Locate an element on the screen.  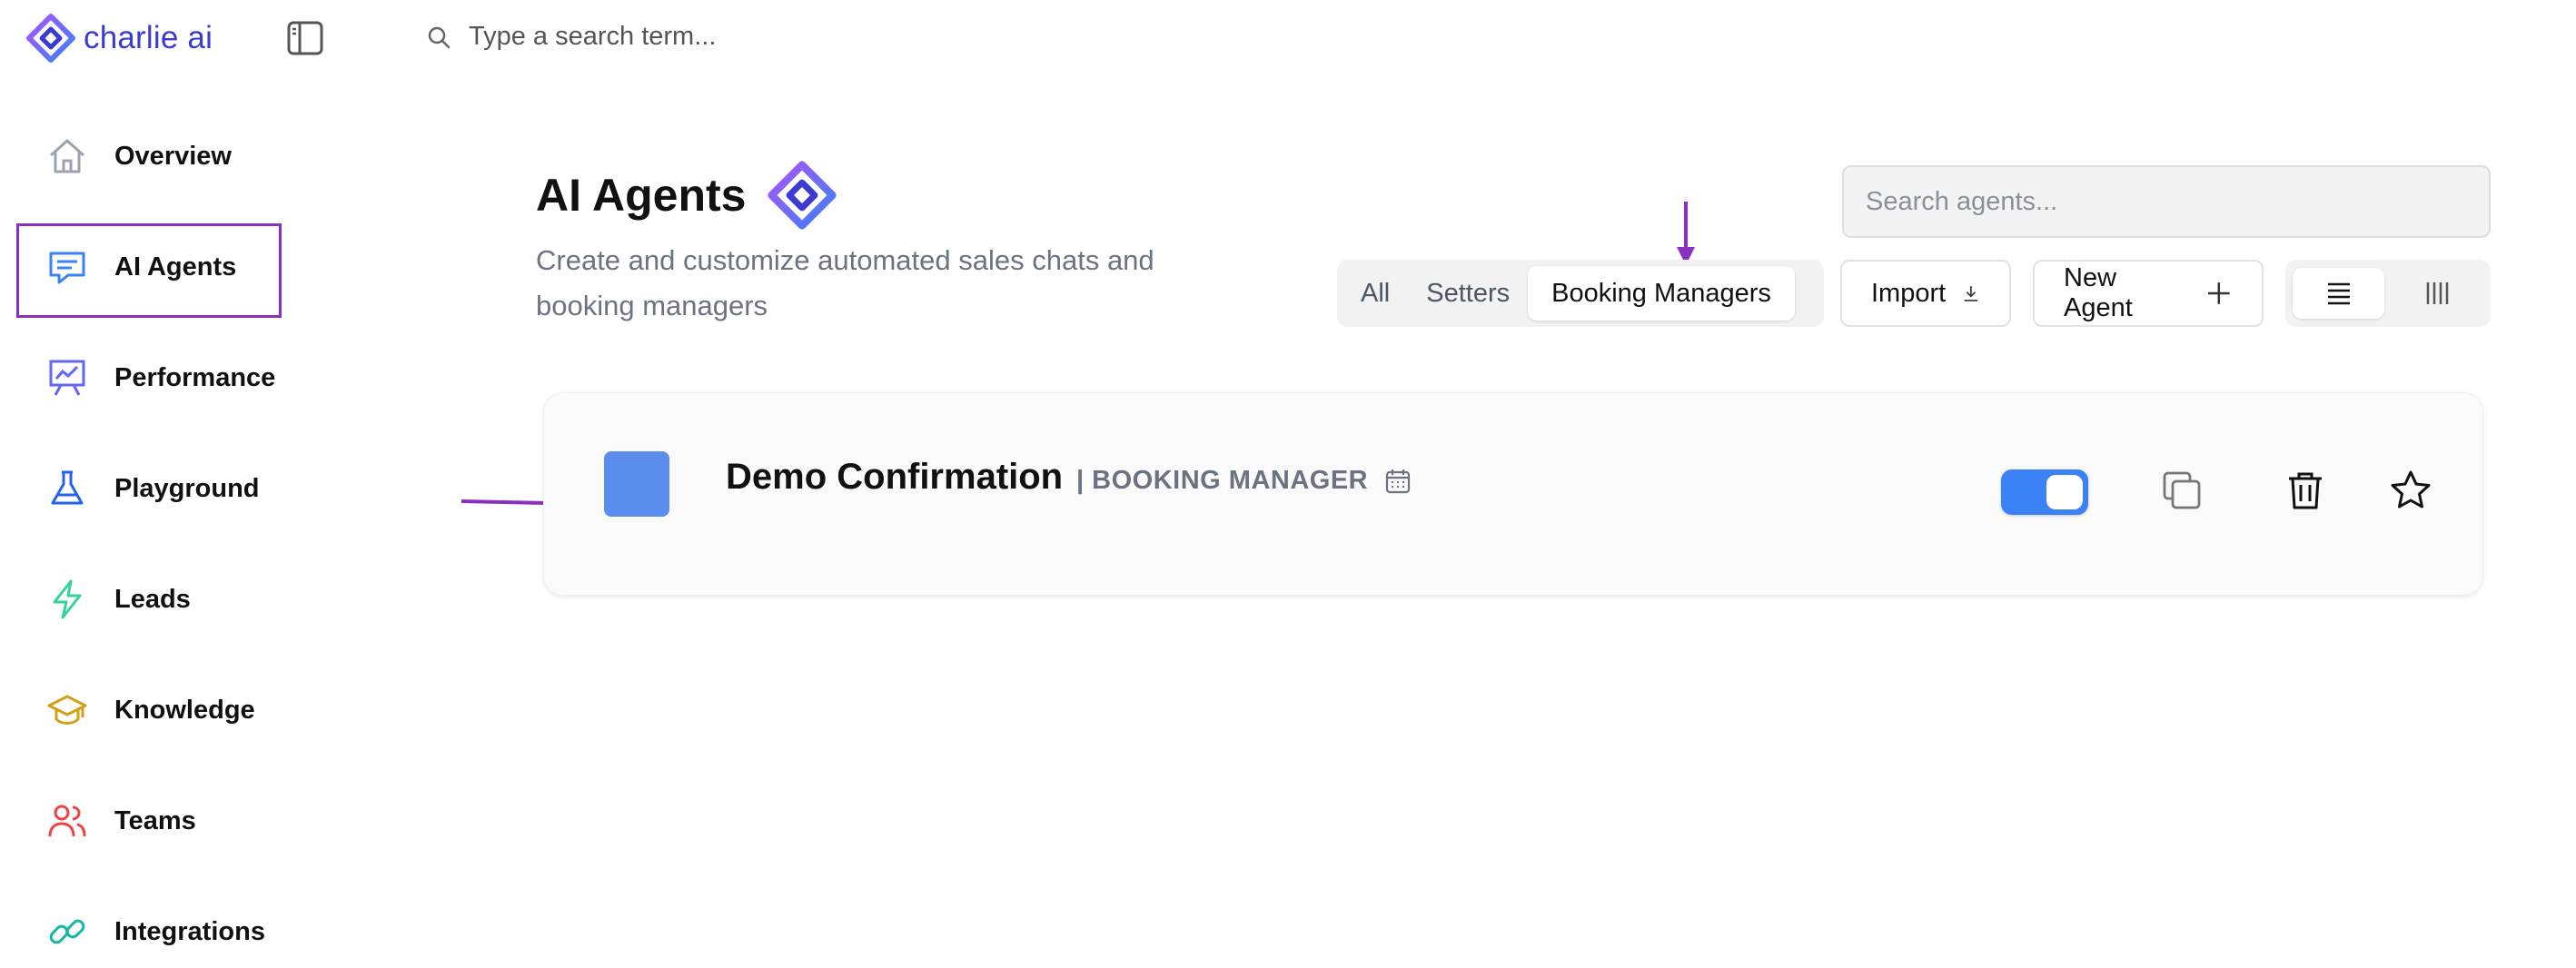
sidebar-item-integrations: Integrations is located at coordinates (155, 931).